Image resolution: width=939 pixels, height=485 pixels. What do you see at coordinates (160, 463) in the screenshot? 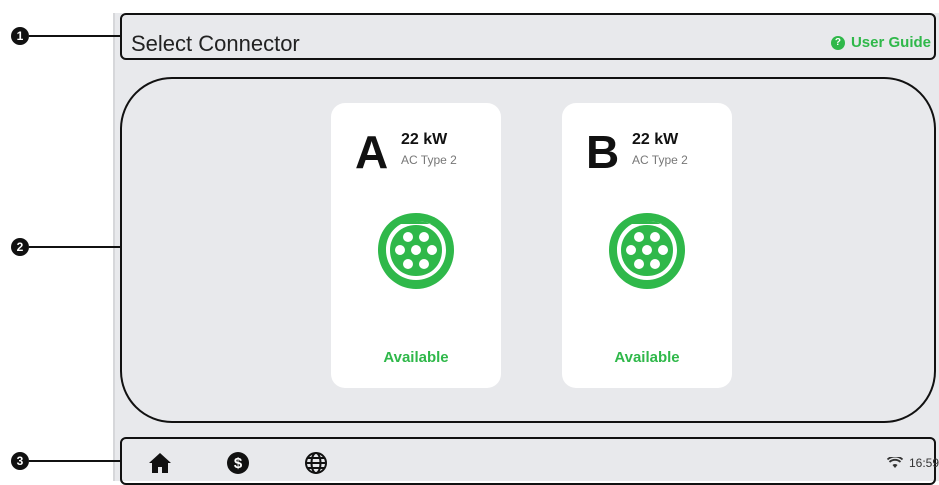
I see `home-icon` at bounding box center [160, 463].